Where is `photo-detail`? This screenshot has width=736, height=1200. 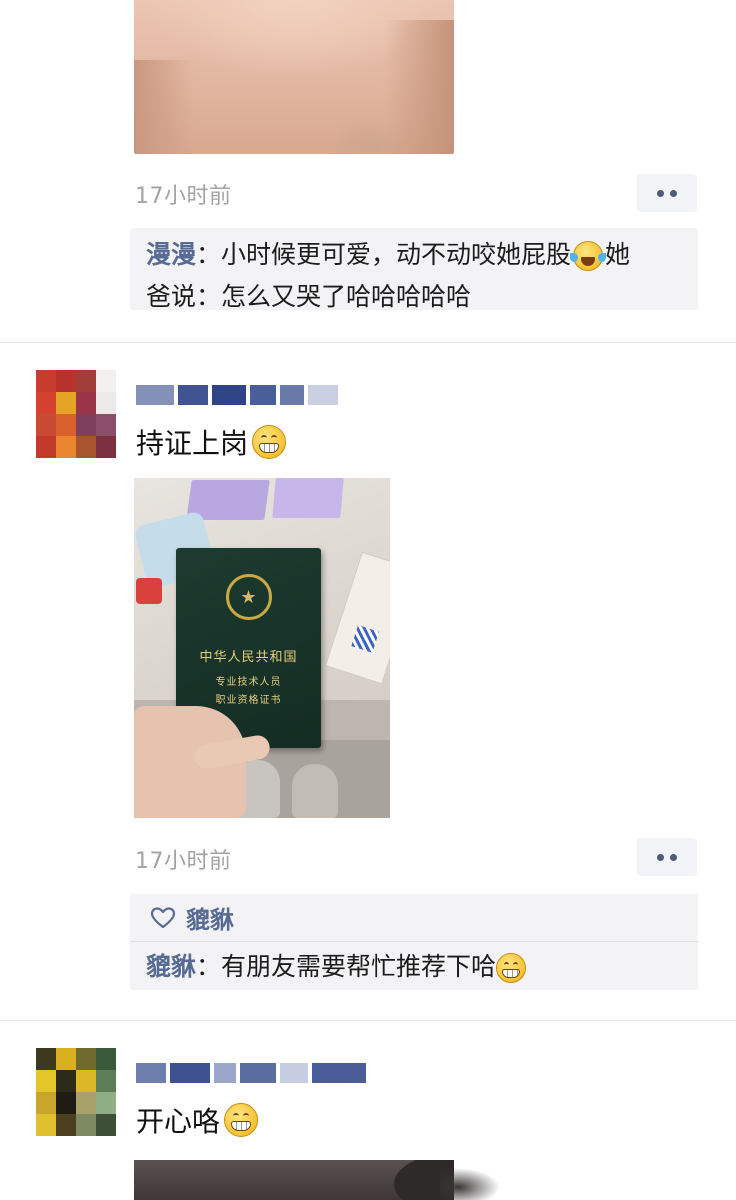 photo-detail is located at coordinates (470, 1184).